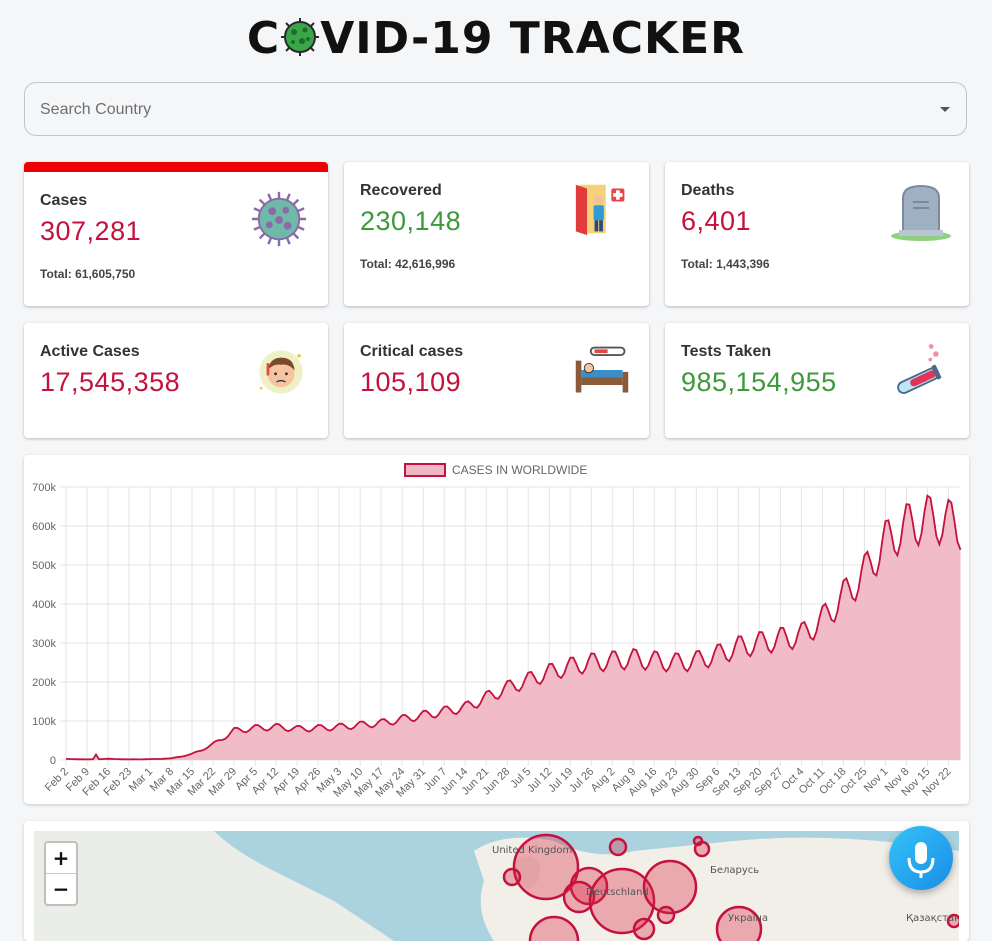 The height and width of the screenshot is (941, 992). Describe the element at coordinates (44, 527) in the screenshot. I see `y-tick-label: 600k` at that location.